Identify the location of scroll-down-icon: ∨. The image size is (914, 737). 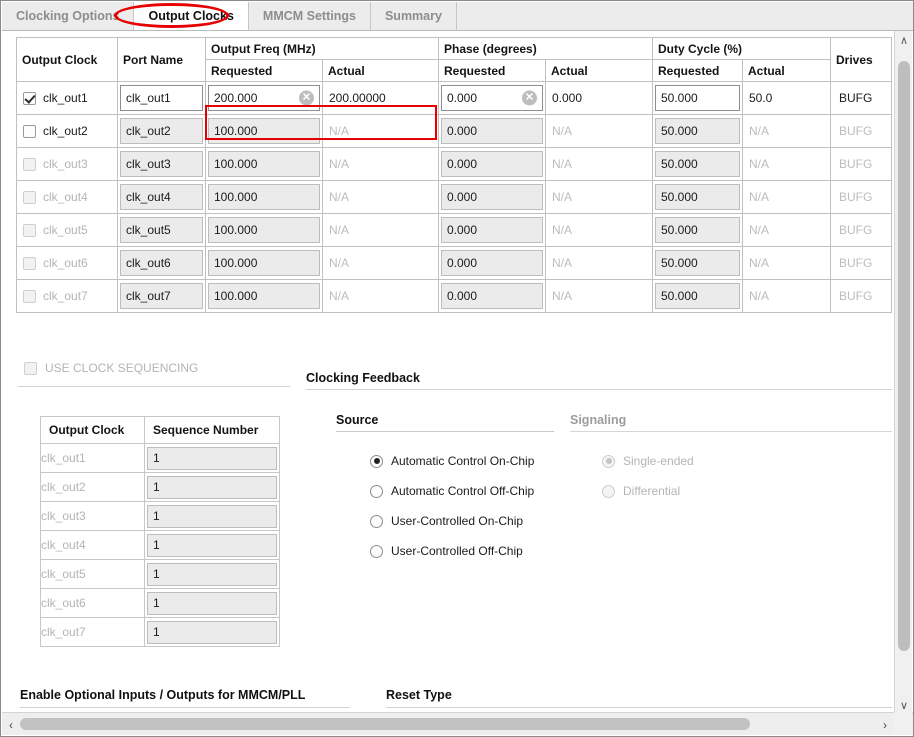
(904, 705).